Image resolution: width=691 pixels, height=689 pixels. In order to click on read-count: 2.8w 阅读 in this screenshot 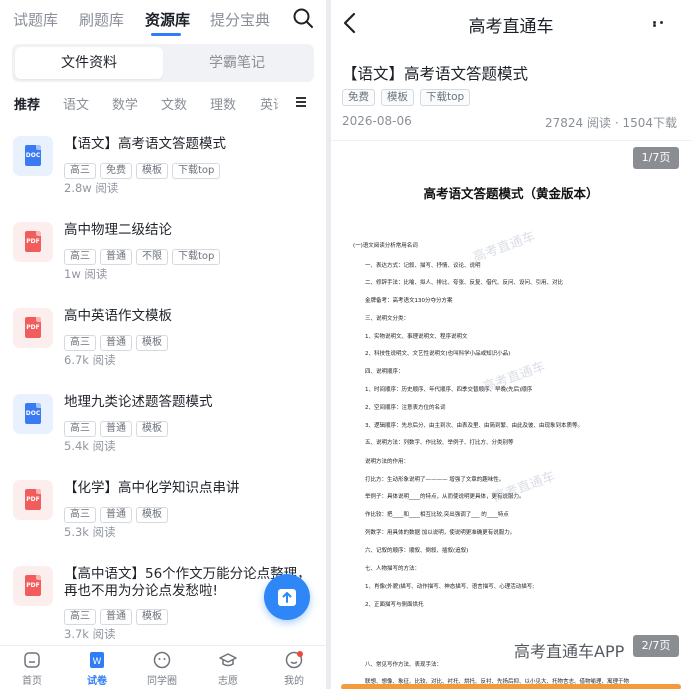, I will do `click(91, 188)`.